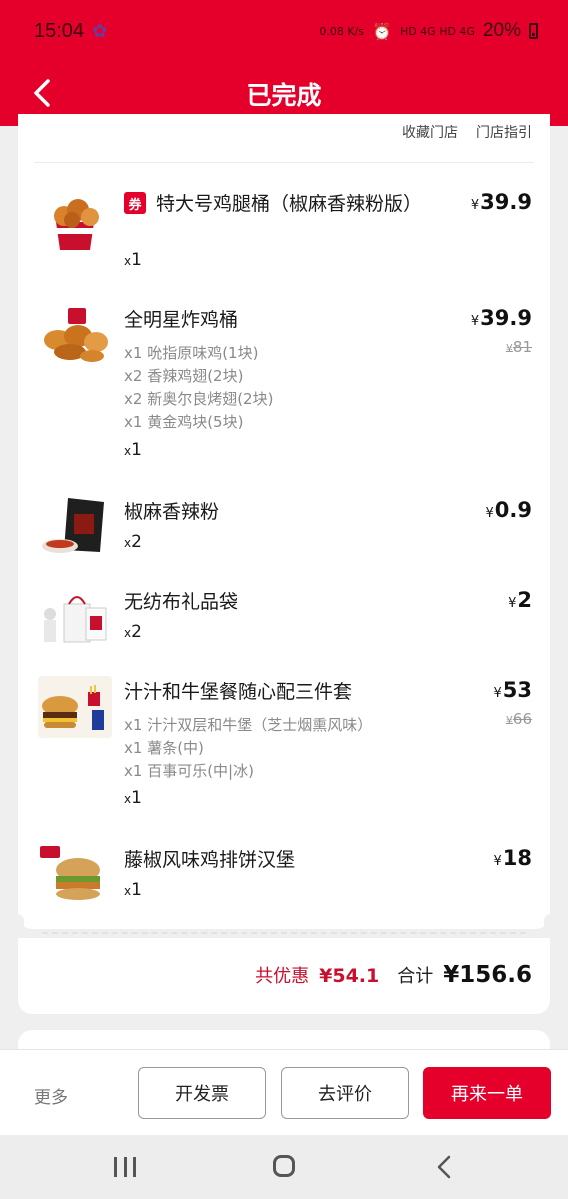 The height and width of the screenshot is (1199, 568). I want to click on system-nav-bar, so click(284, 1167).